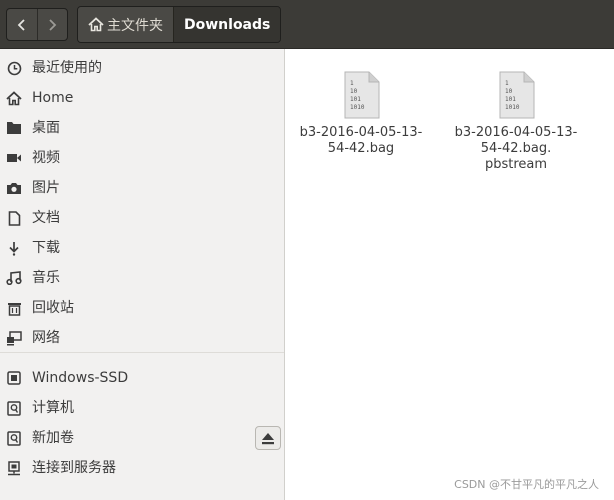  I want to click on breadcrumb-home-label: 主文件夹, so click(135, 25).